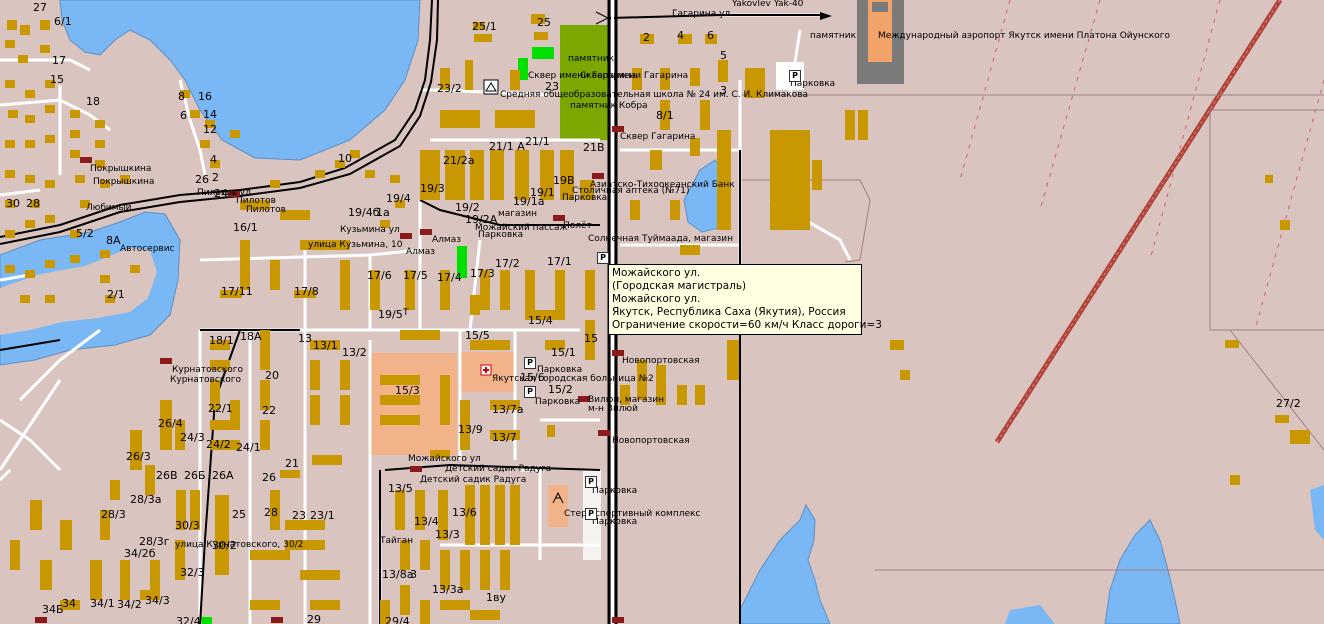  Describe the element at coordinates (195, 475) in the screenshot. I see `house-number: 26Б` at that location.